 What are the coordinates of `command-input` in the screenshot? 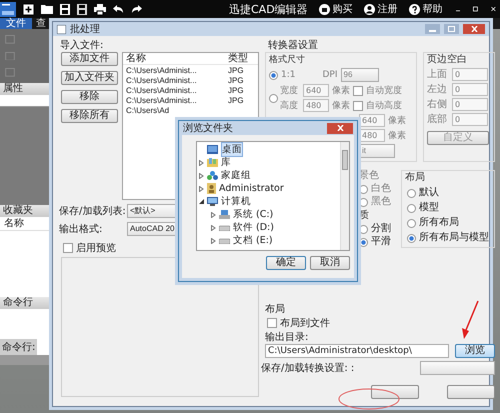 It's located at (43, 347).